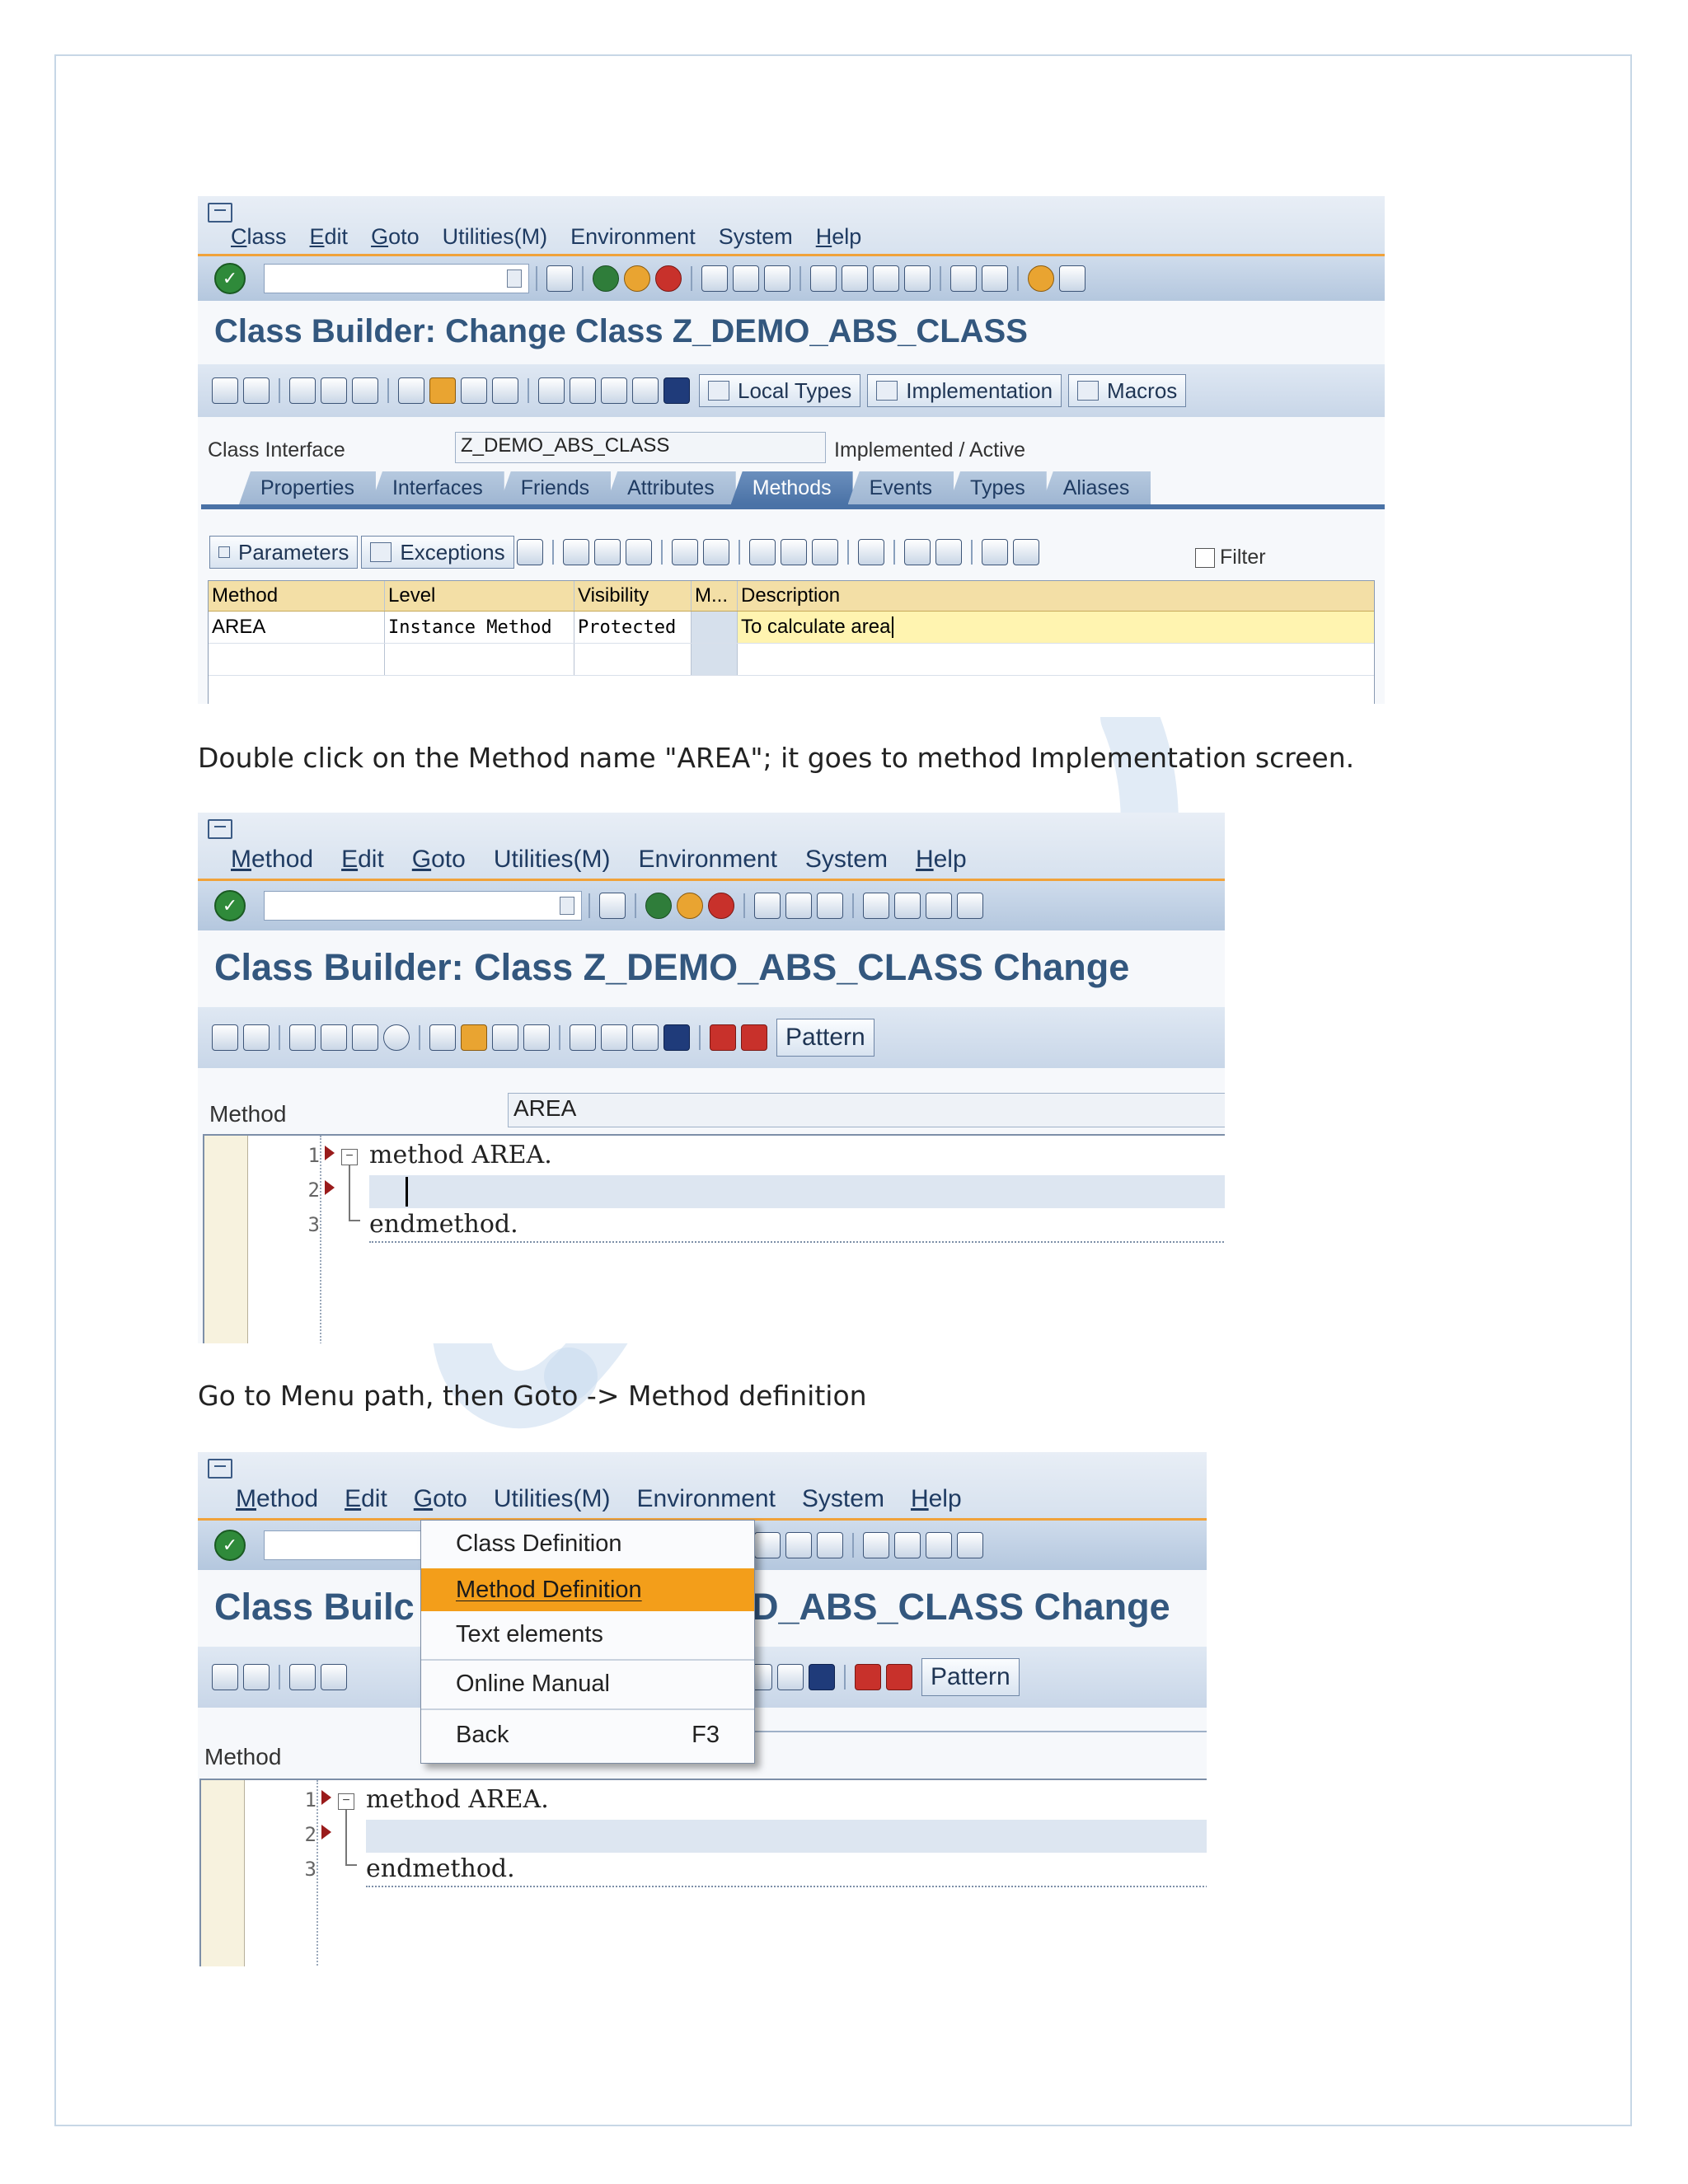 The height and width of the screenshot is (2184, 1688). I want to click on tab-attributes: Attributes, so click(671, 487).